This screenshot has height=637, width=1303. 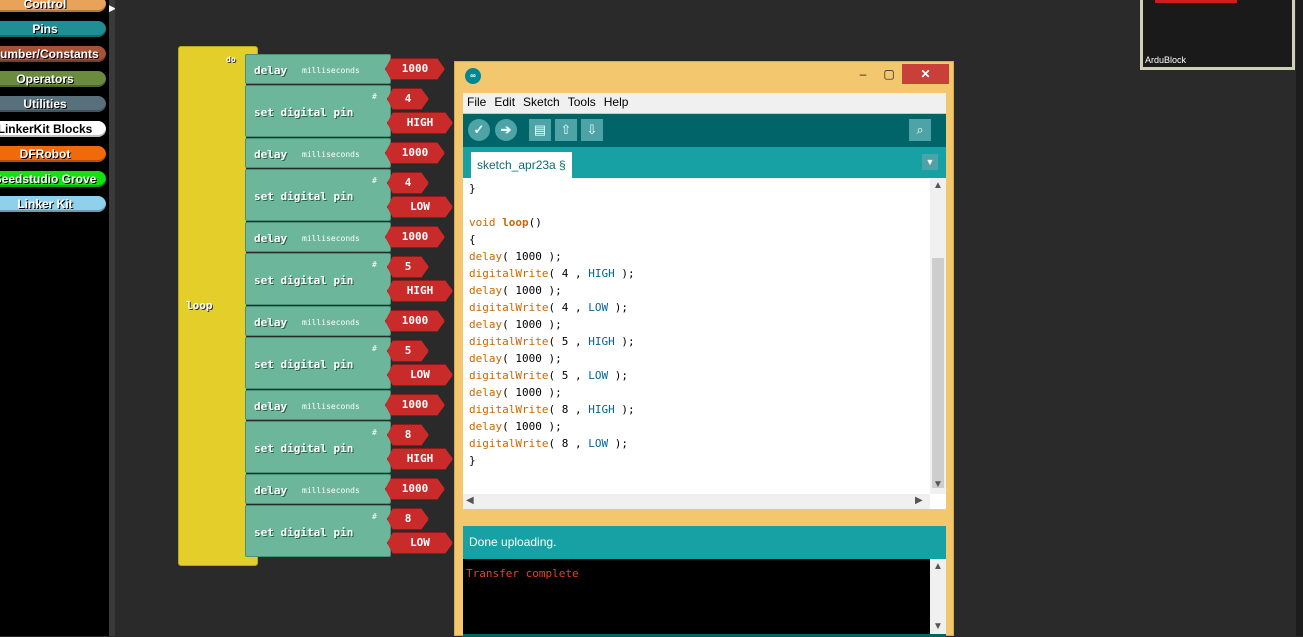 What do you see at coordinates (1166, 60) in the screenshot?
I see `mini-window-label: ArduBlock` at bounding box center [1166, 60].